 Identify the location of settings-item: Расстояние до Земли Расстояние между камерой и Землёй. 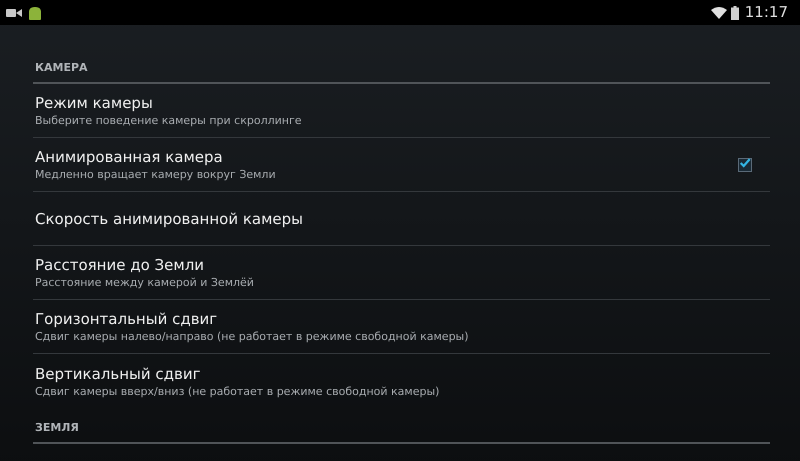
(401, 273).